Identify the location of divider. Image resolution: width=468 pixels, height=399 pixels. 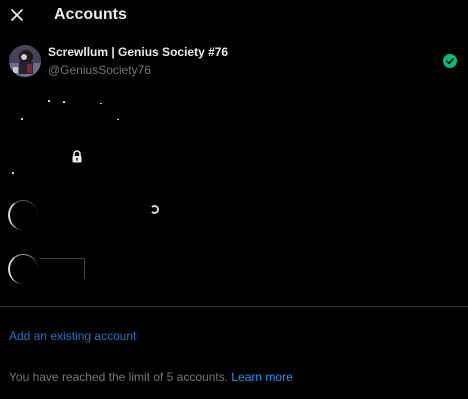
(234, 306).